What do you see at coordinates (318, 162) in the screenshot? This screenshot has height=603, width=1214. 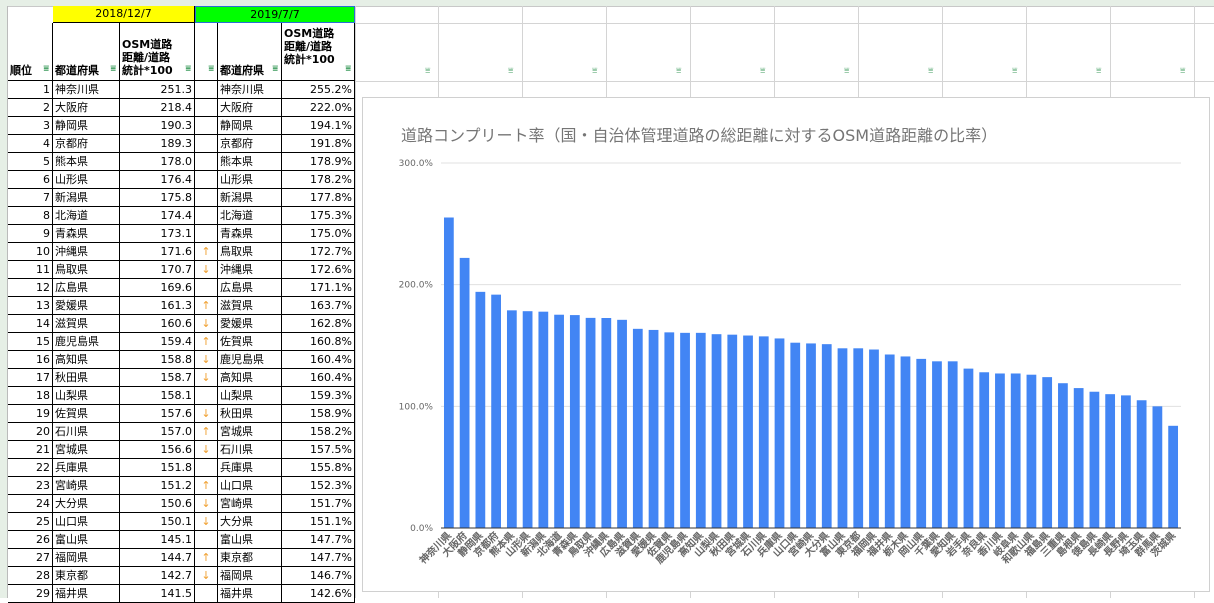 I see `cell-ratio-2019: 178.9%` at bounding box center [318, 162].